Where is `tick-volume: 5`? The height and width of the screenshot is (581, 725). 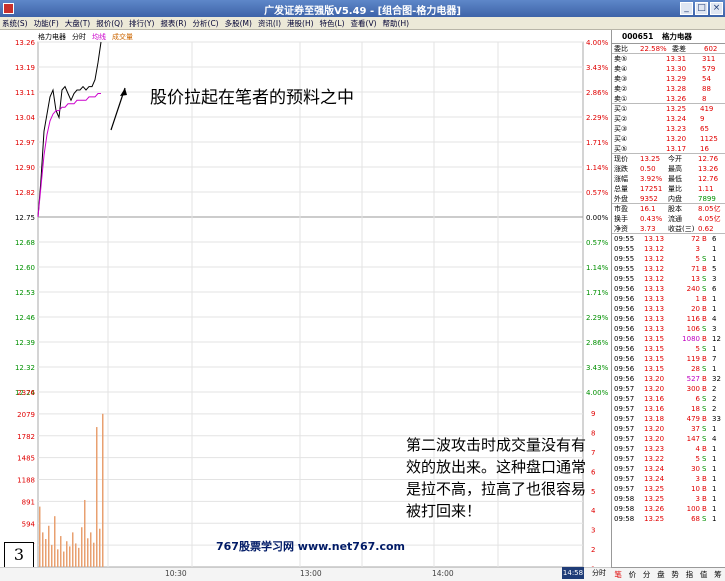
tick-volume: 5 is located at coordinates (697, 349).